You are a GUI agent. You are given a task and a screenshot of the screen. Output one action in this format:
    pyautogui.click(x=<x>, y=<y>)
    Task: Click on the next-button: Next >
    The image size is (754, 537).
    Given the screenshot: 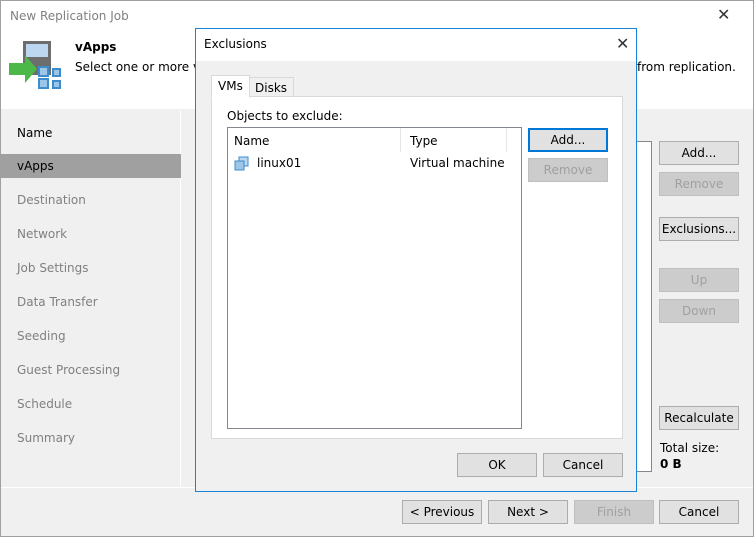 What is the action you would take?
    pyautogui.click(x=528, y=512)
    